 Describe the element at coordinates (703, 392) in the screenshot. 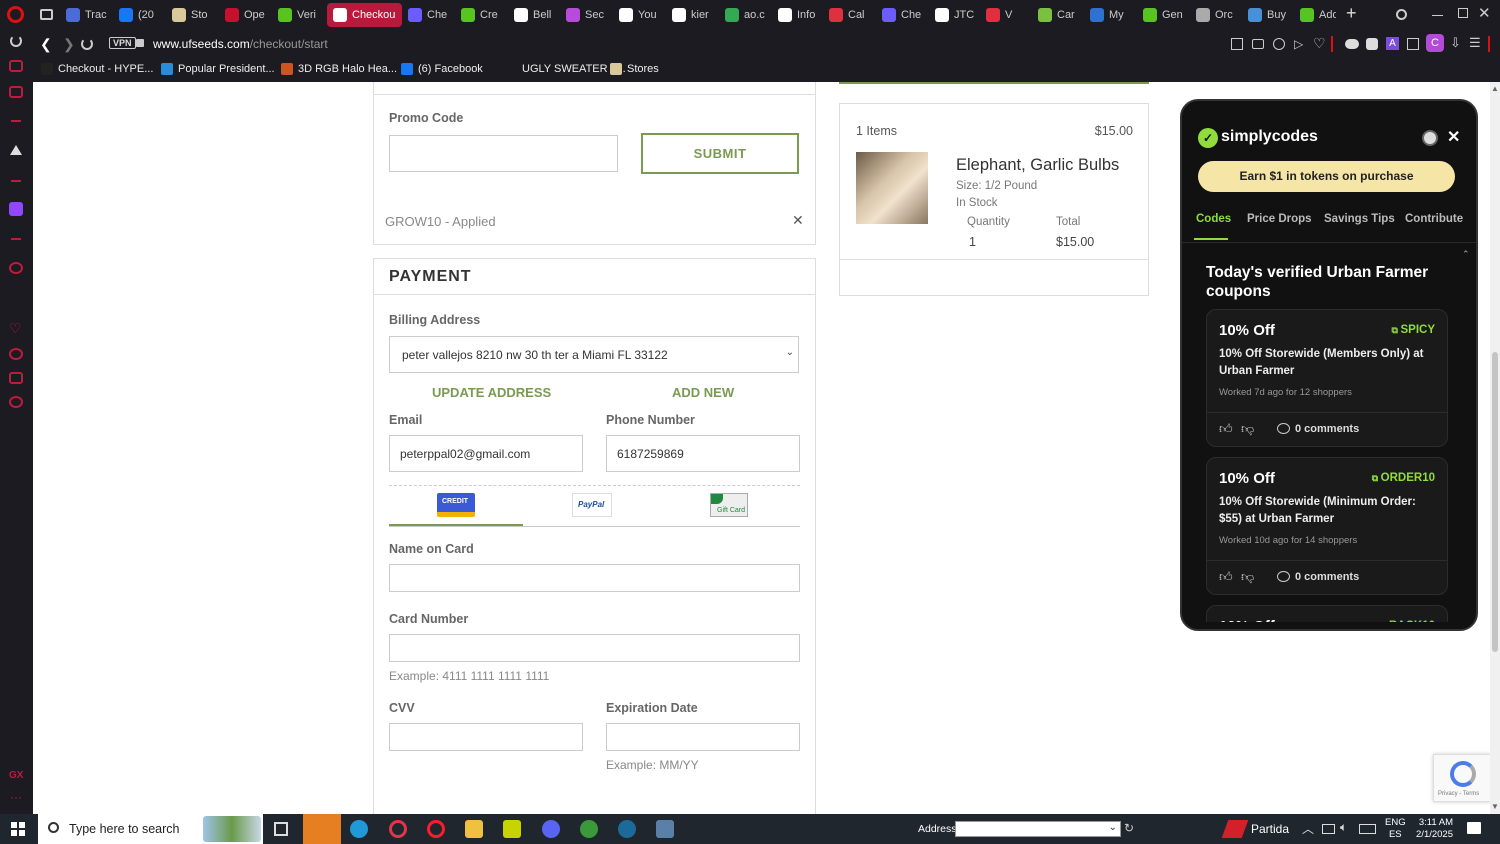

I see `add-new-address-link: ADD NEW` at that location.